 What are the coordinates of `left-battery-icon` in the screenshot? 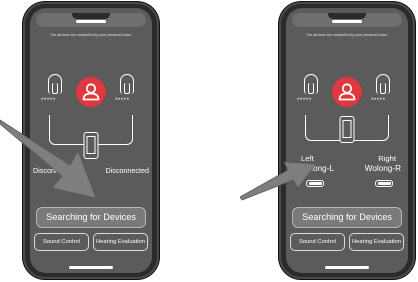 It's located at (315, 183).